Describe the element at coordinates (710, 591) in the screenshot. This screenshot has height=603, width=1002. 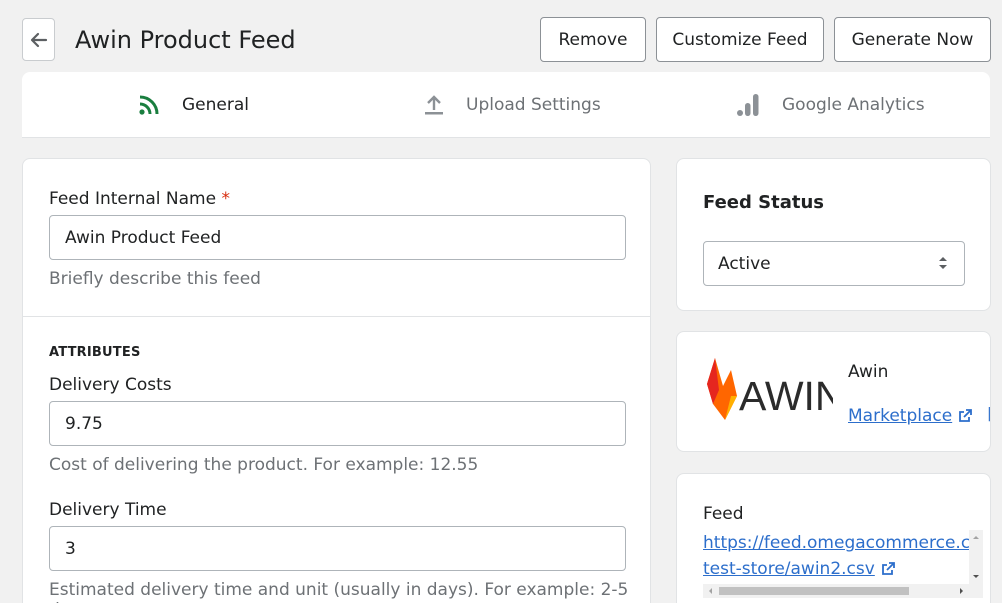
I see `scroll-left-icon` at that location.